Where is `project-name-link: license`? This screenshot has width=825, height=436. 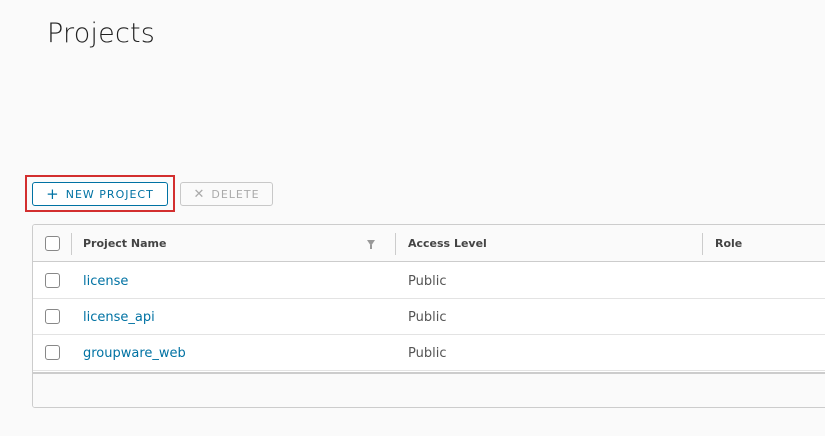
project-name-link: license is located at coordinates (105, 281).